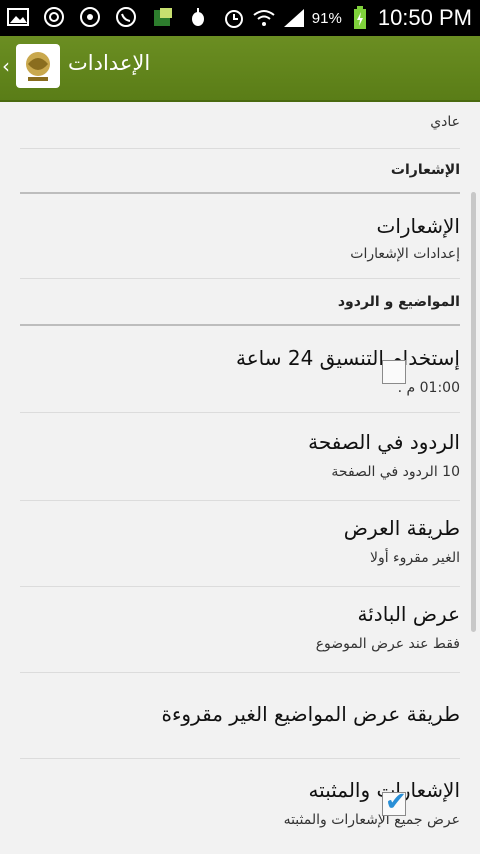  Describe the element at coordinates (418, 226) in the screenshot. I see `notifications-title: الإشعارات` at that location.